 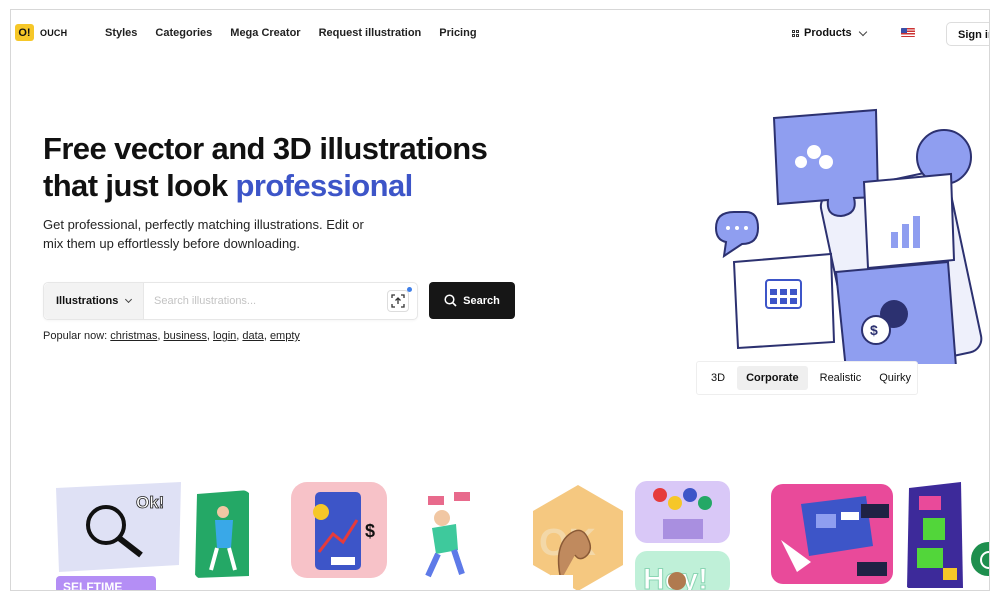 I want to click on products-menu: Products, so click(x=829, y=33).